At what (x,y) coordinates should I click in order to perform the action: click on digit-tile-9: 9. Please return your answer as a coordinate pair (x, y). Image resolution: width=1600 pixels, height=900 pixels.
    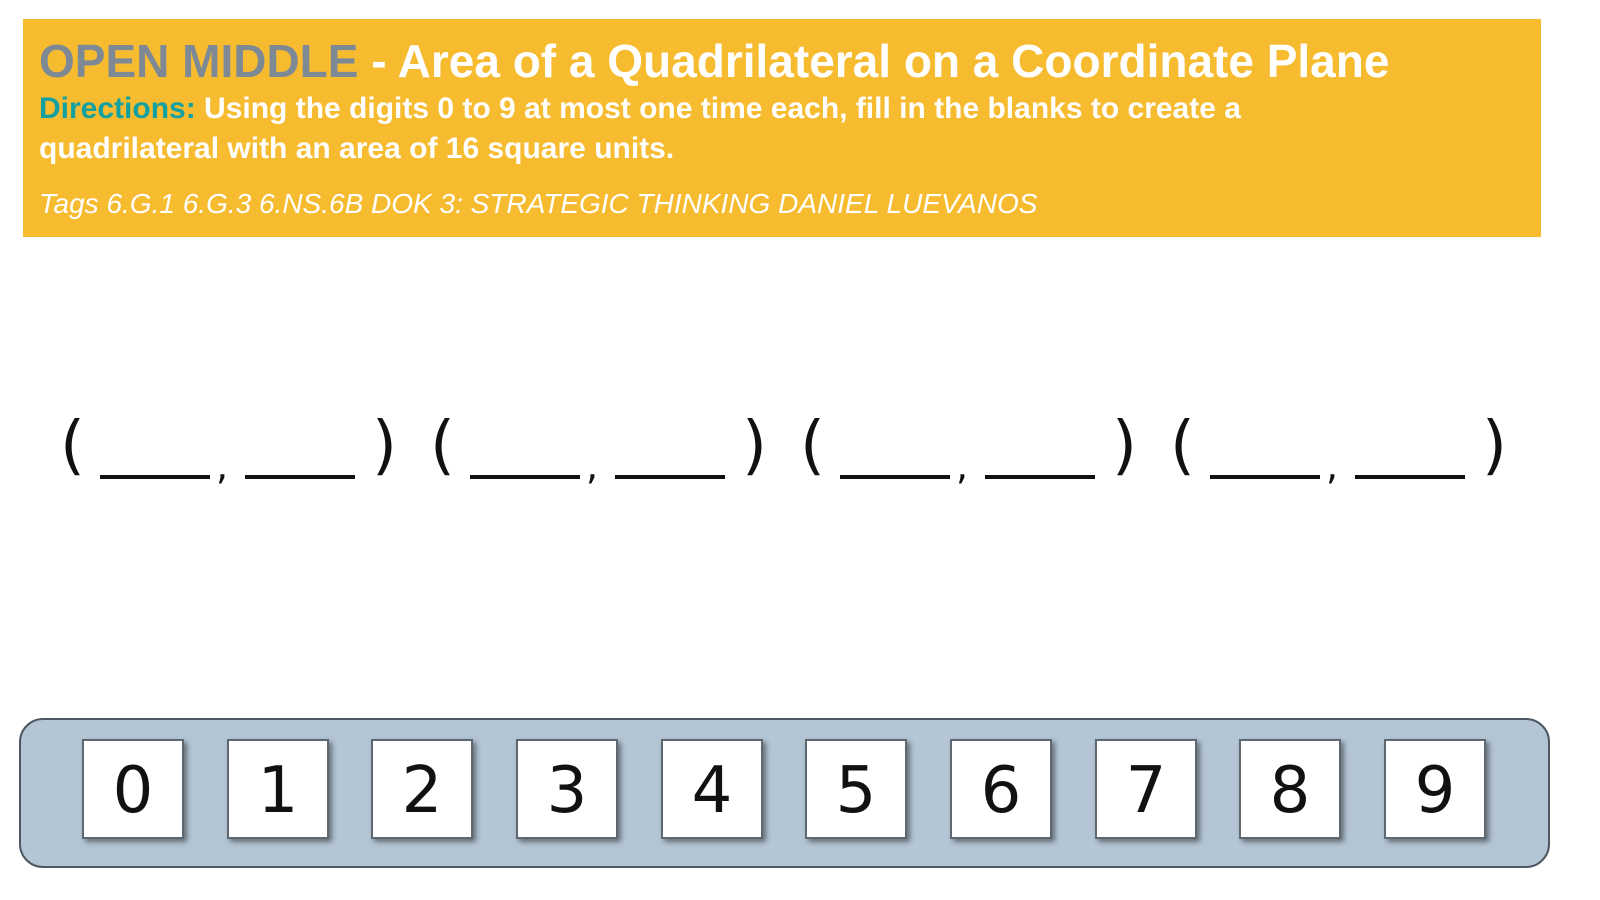
    Looking at the image, I should click on (1435, 789).